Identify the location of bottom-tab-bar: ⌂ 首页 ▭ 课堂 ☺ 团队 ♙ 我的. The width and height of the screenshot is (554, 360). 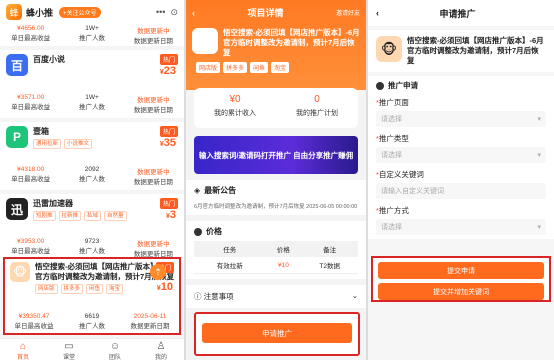
(92, 349).